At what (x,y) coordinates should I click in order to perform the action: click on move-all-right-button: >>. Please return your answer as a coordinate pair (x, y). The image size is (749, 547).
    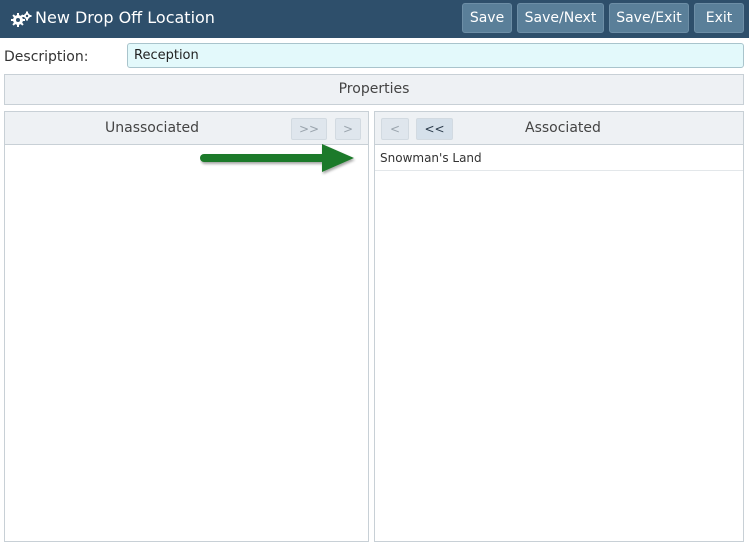
    Looking at the image, I should click on (309, 129).